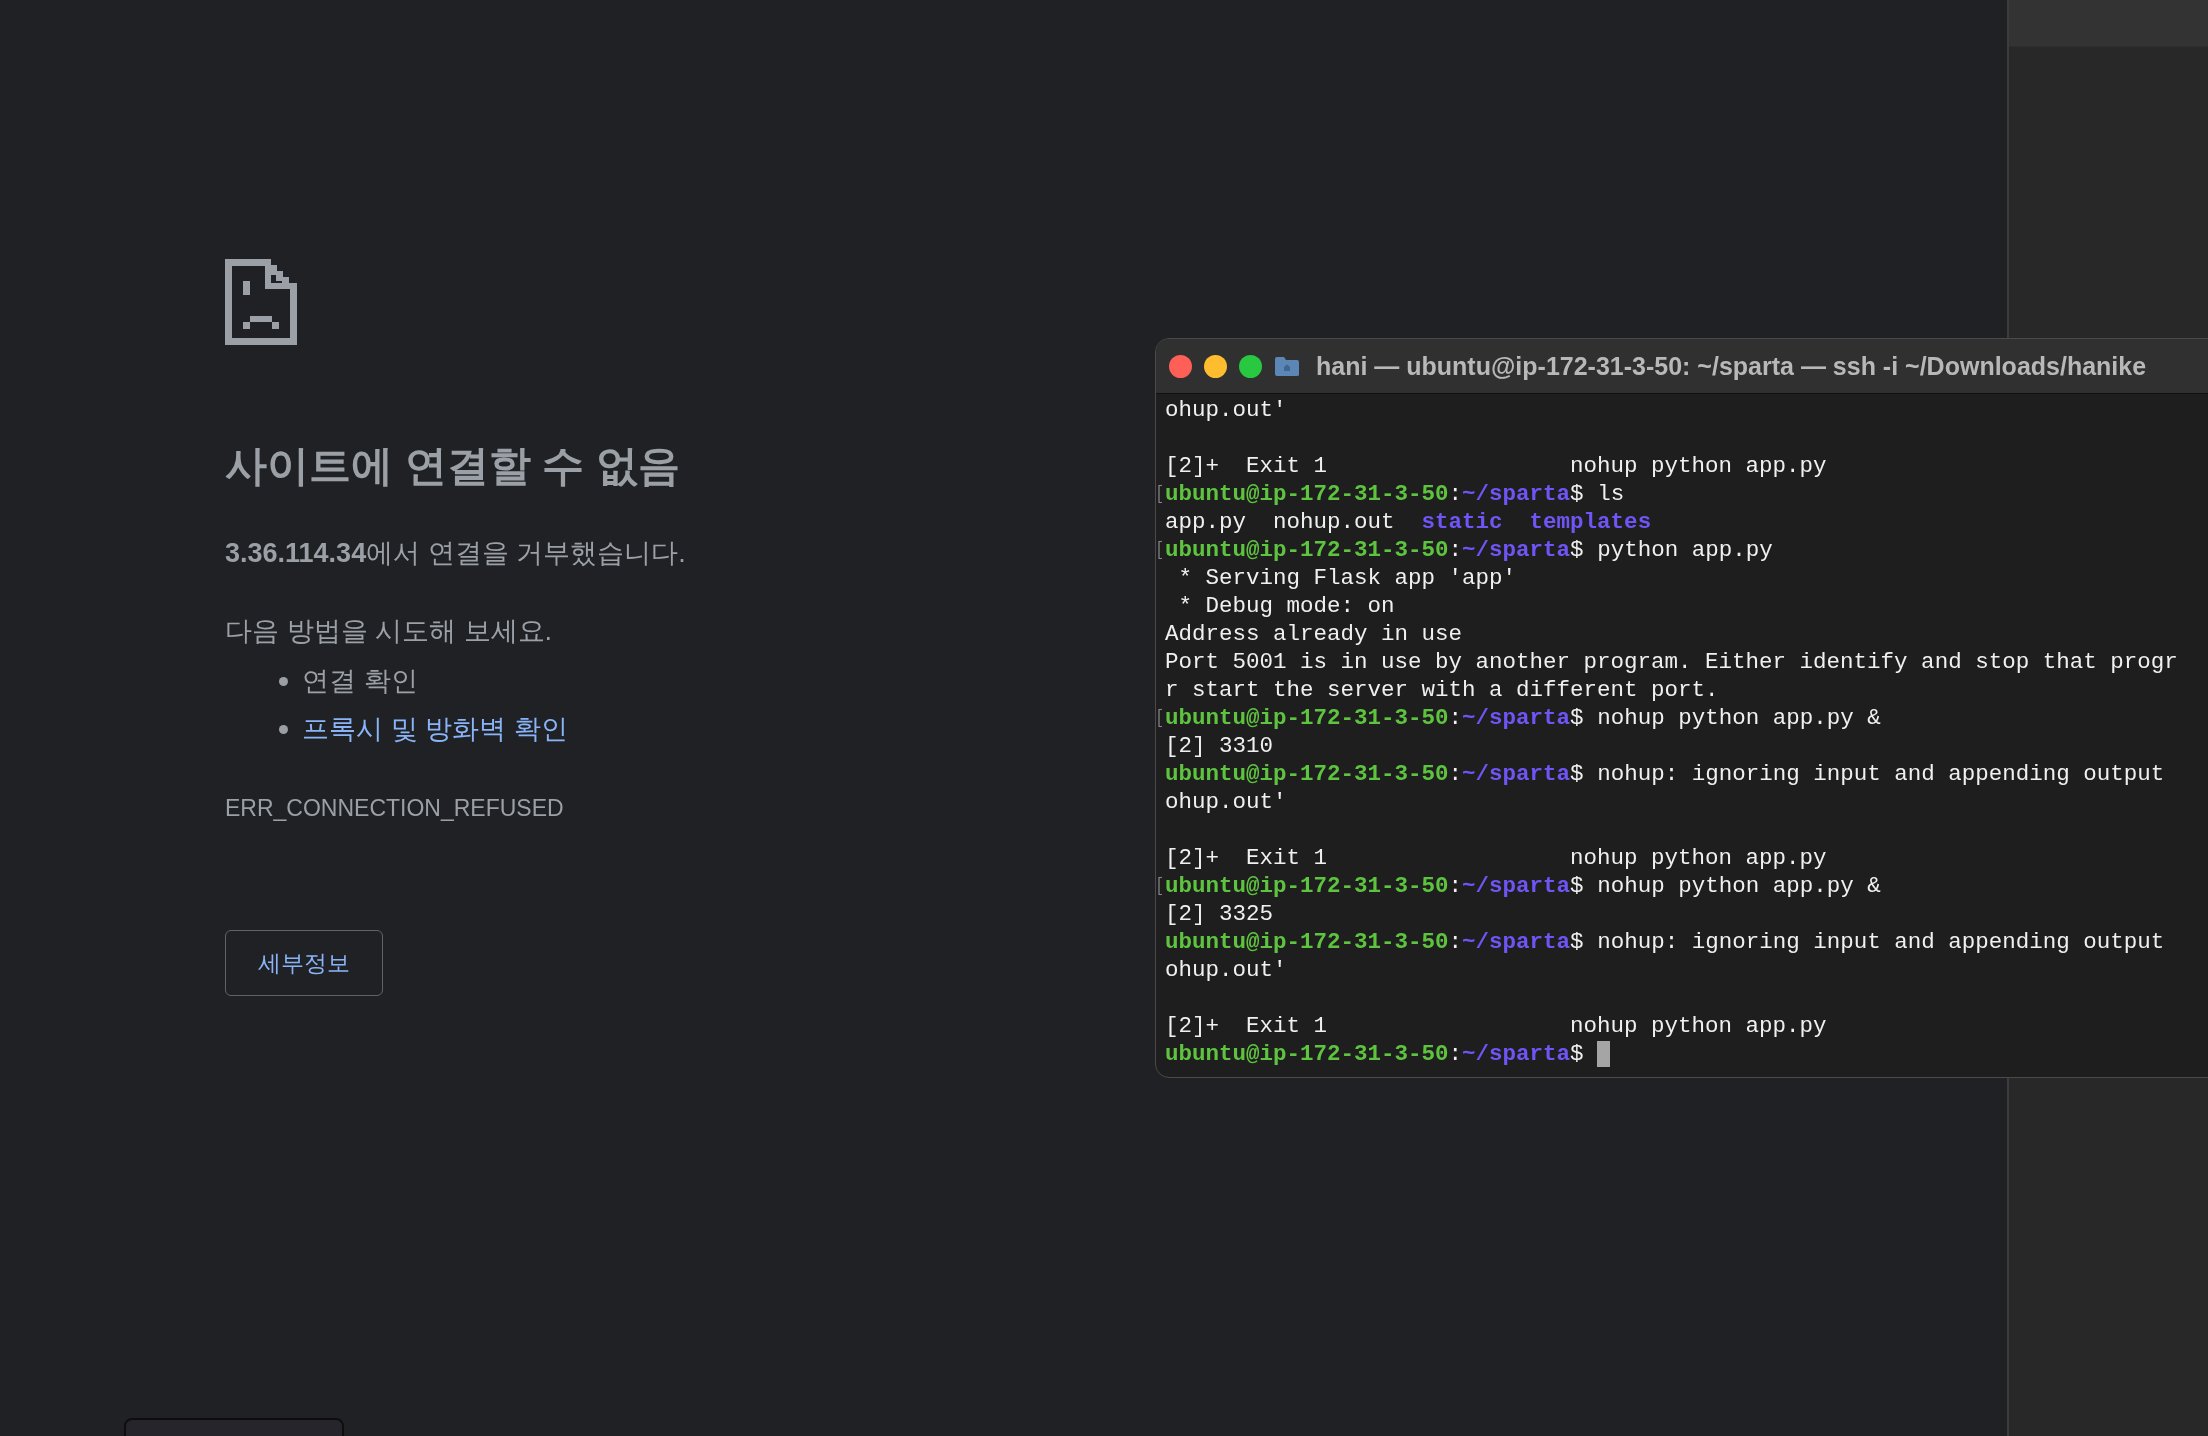  What do you see at coordinates (360, 682) in the screenshot?
I see `suggestion-text: 연결 확인` at bounding box center [360, 682].